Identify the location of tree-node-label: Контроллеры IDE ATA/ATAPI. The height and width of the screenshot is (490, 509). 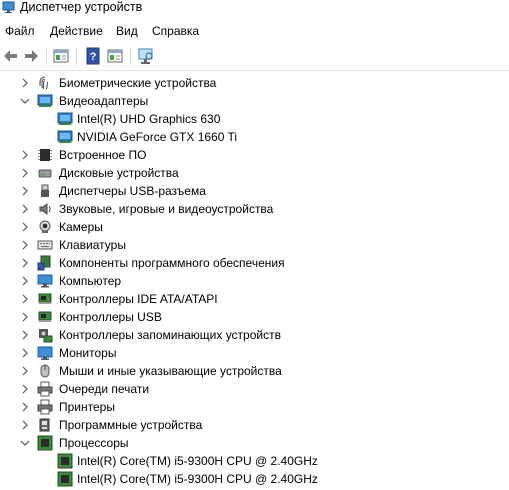
(138, 299).